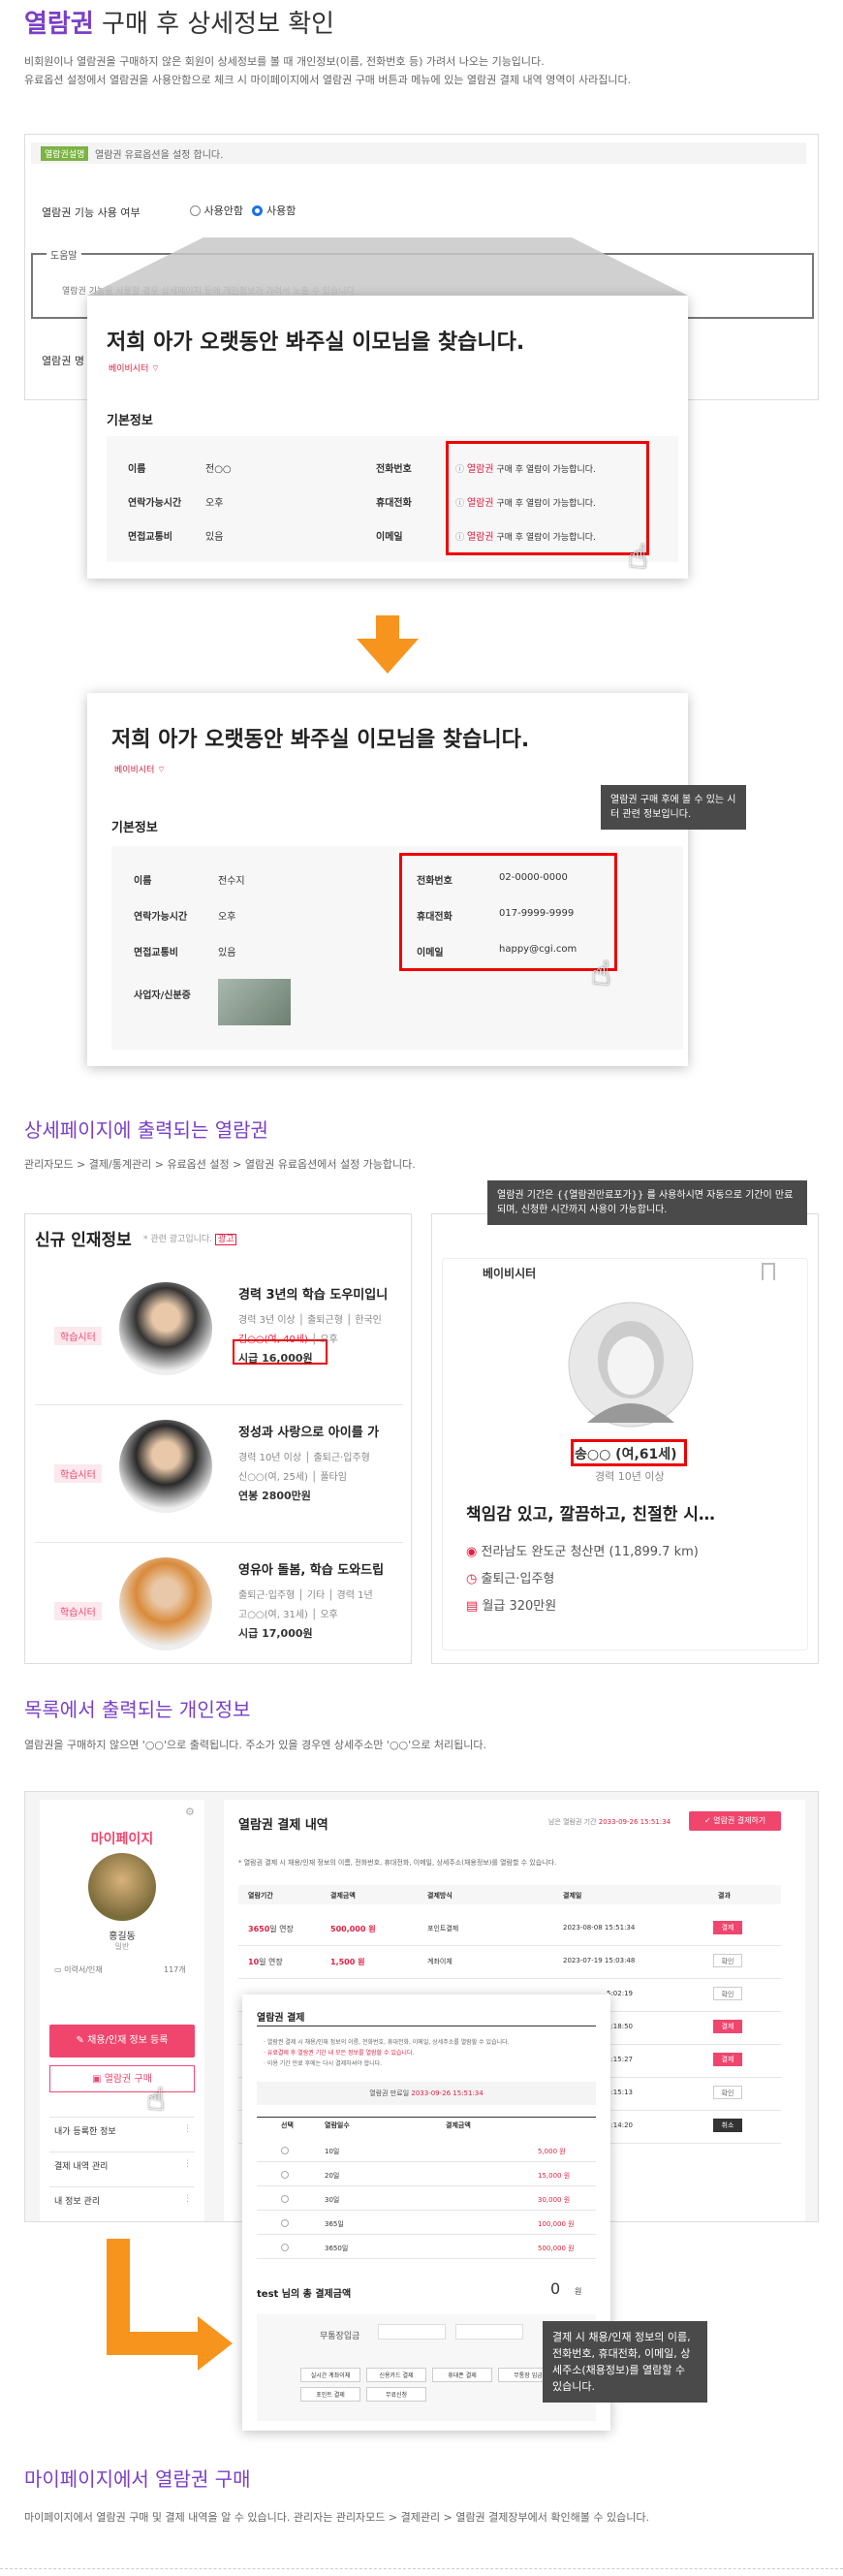 This screenshot has width=843, height=2576. Describe the element at coordinates (480, 537) in the screenshot. I see `lock-text: 열람권` at that location.